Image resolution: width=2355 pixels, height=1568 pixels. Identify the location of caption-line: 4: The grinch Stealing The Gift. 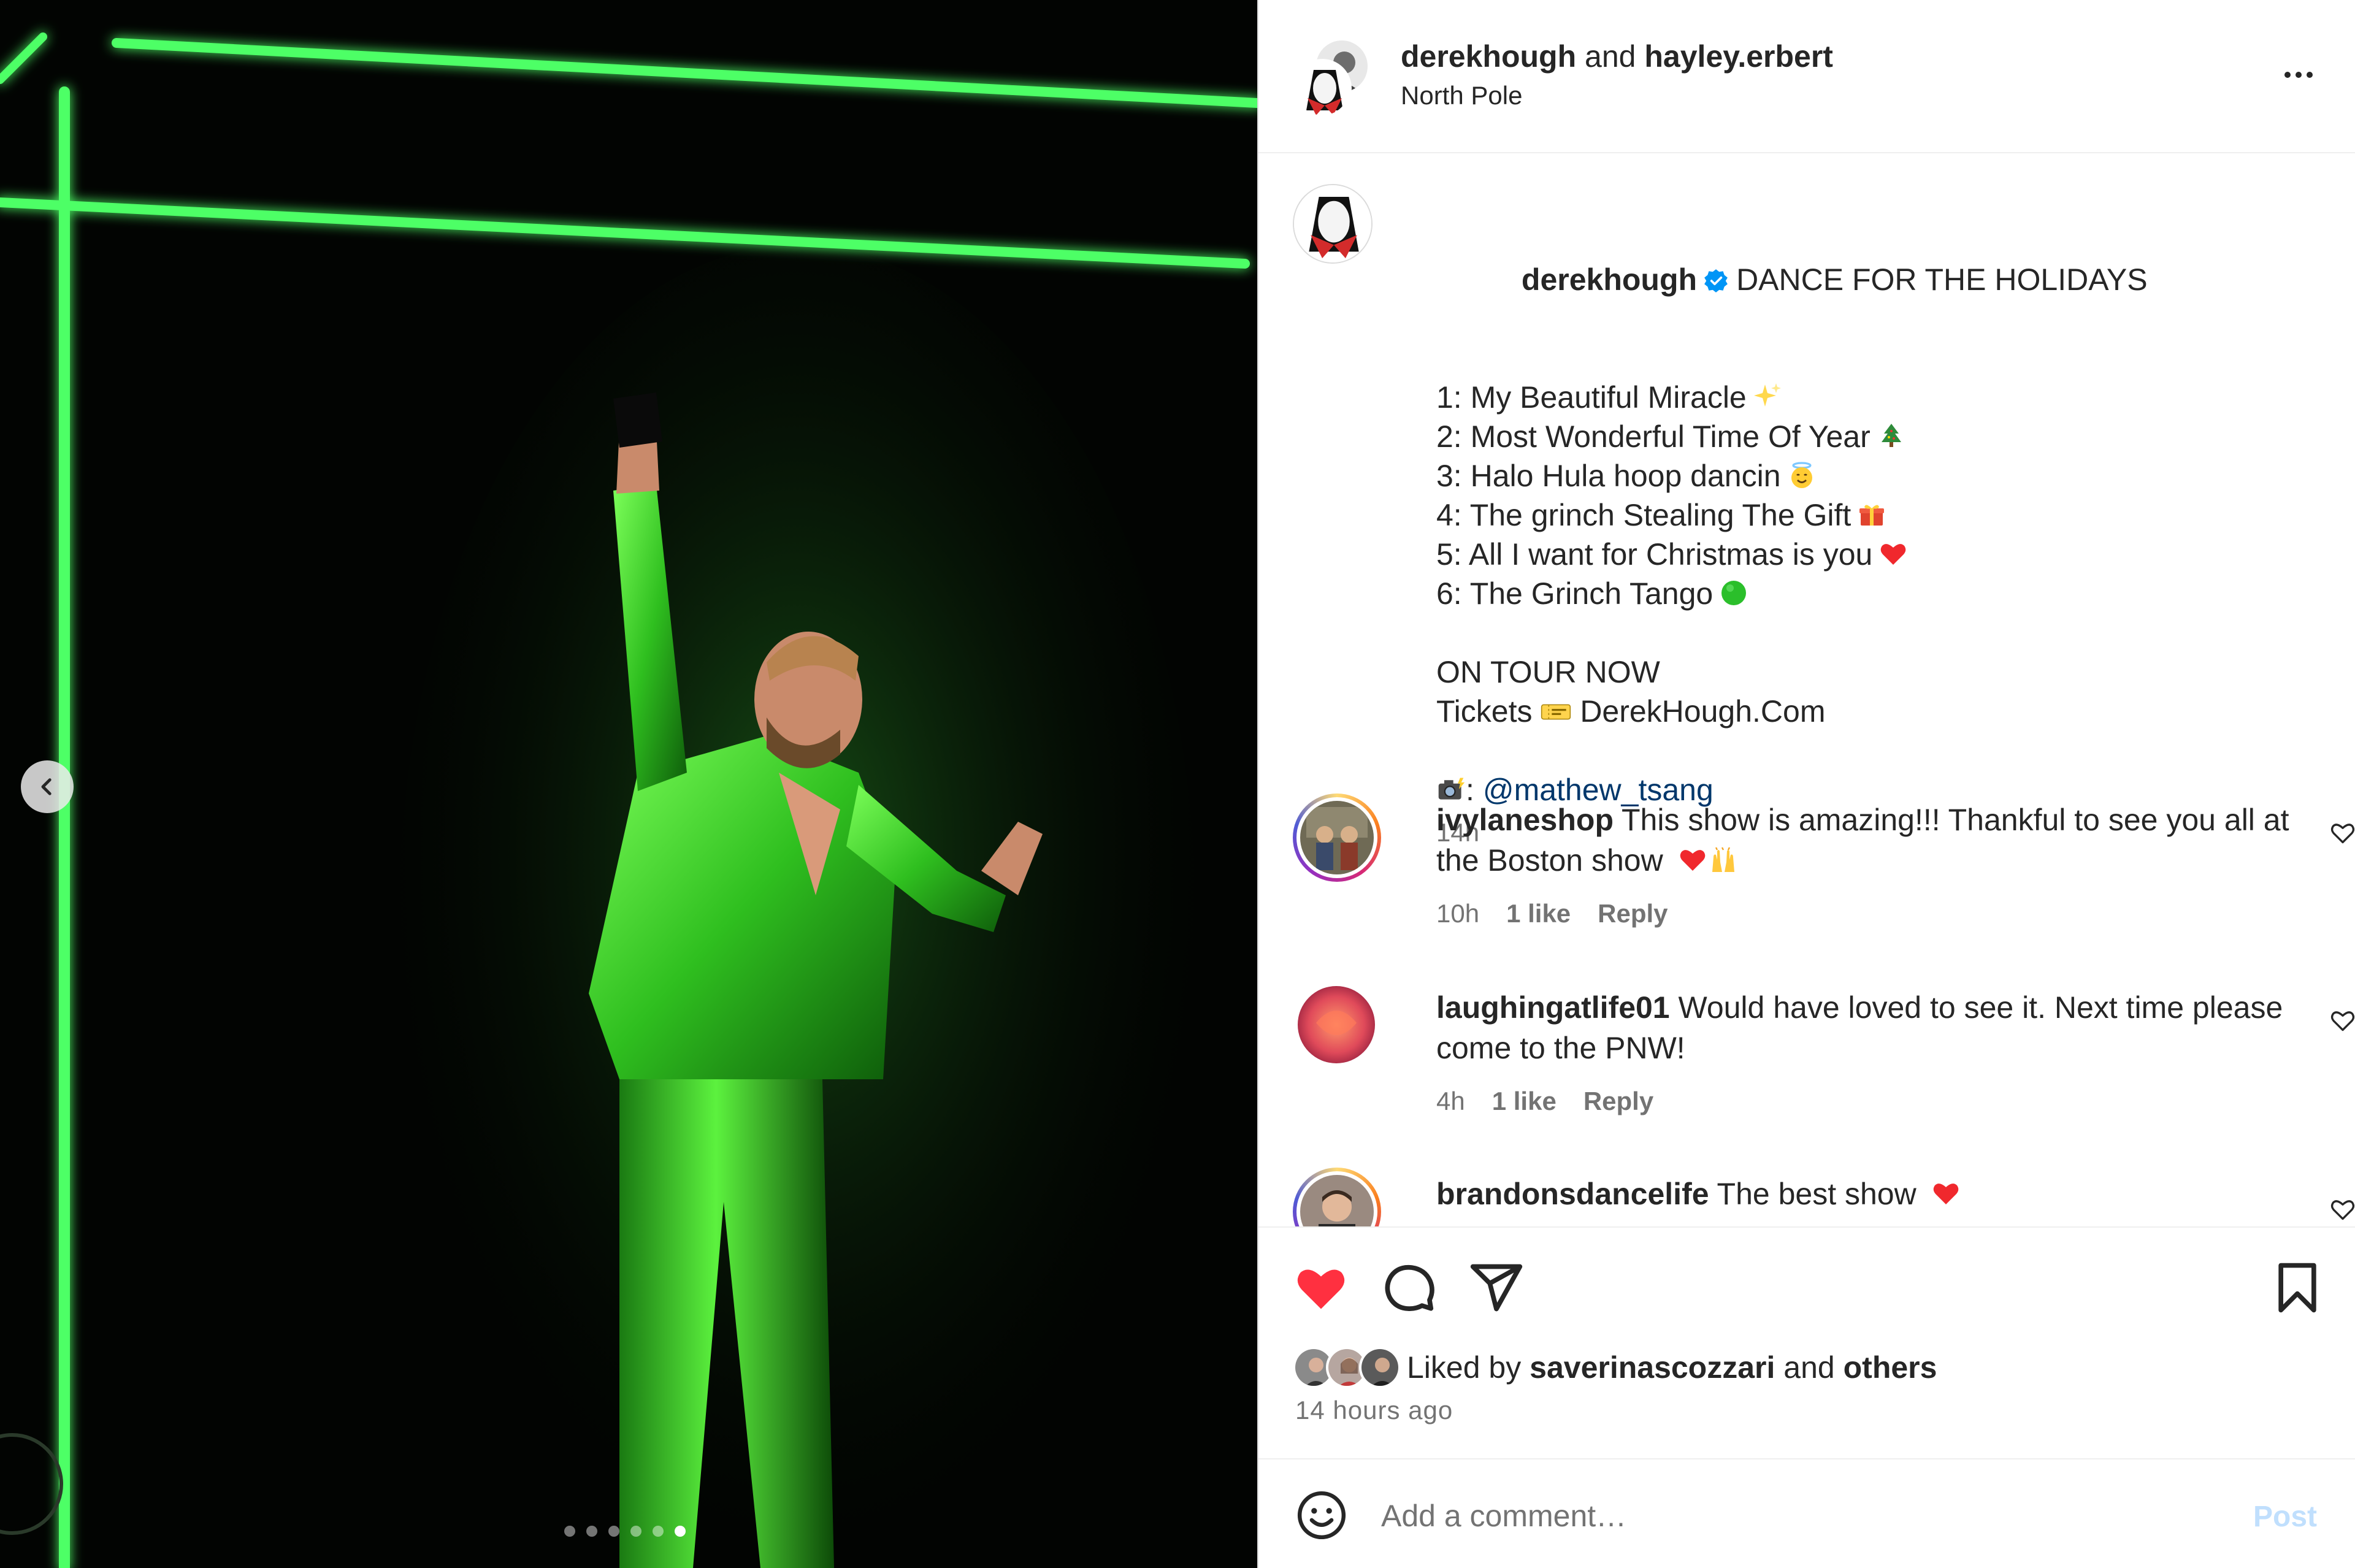
(1643, 515).